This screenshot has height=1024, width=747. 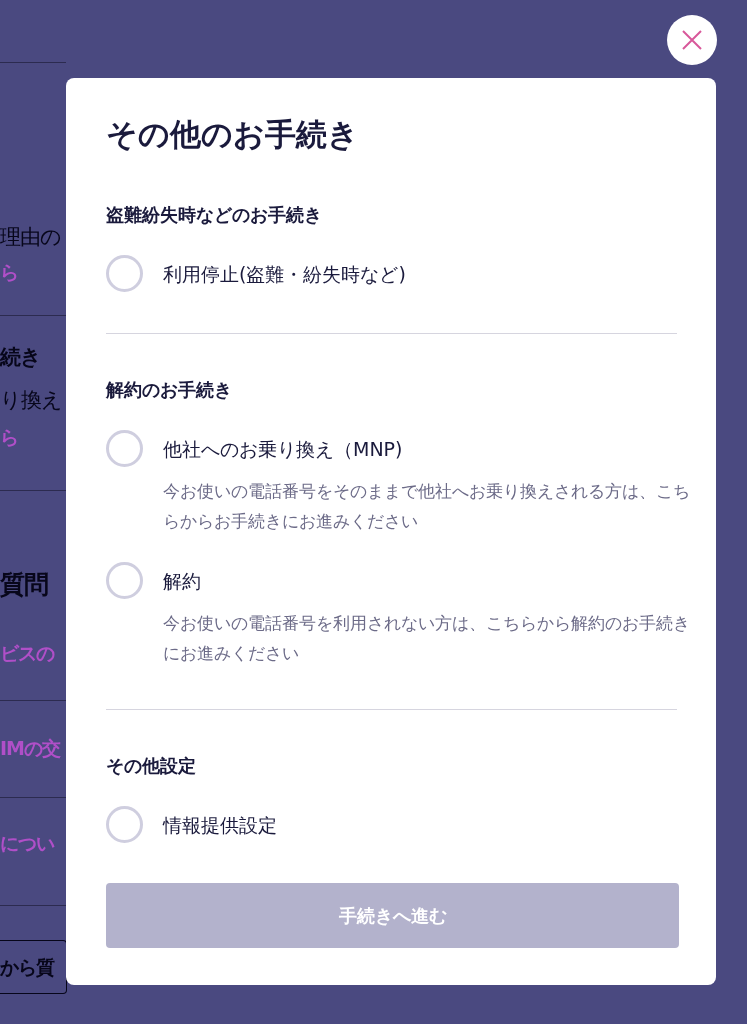 What do you see at coordinates (182, 580) in the screenshot?
I see `option-label: 解約` at bounding box center [182, 580].